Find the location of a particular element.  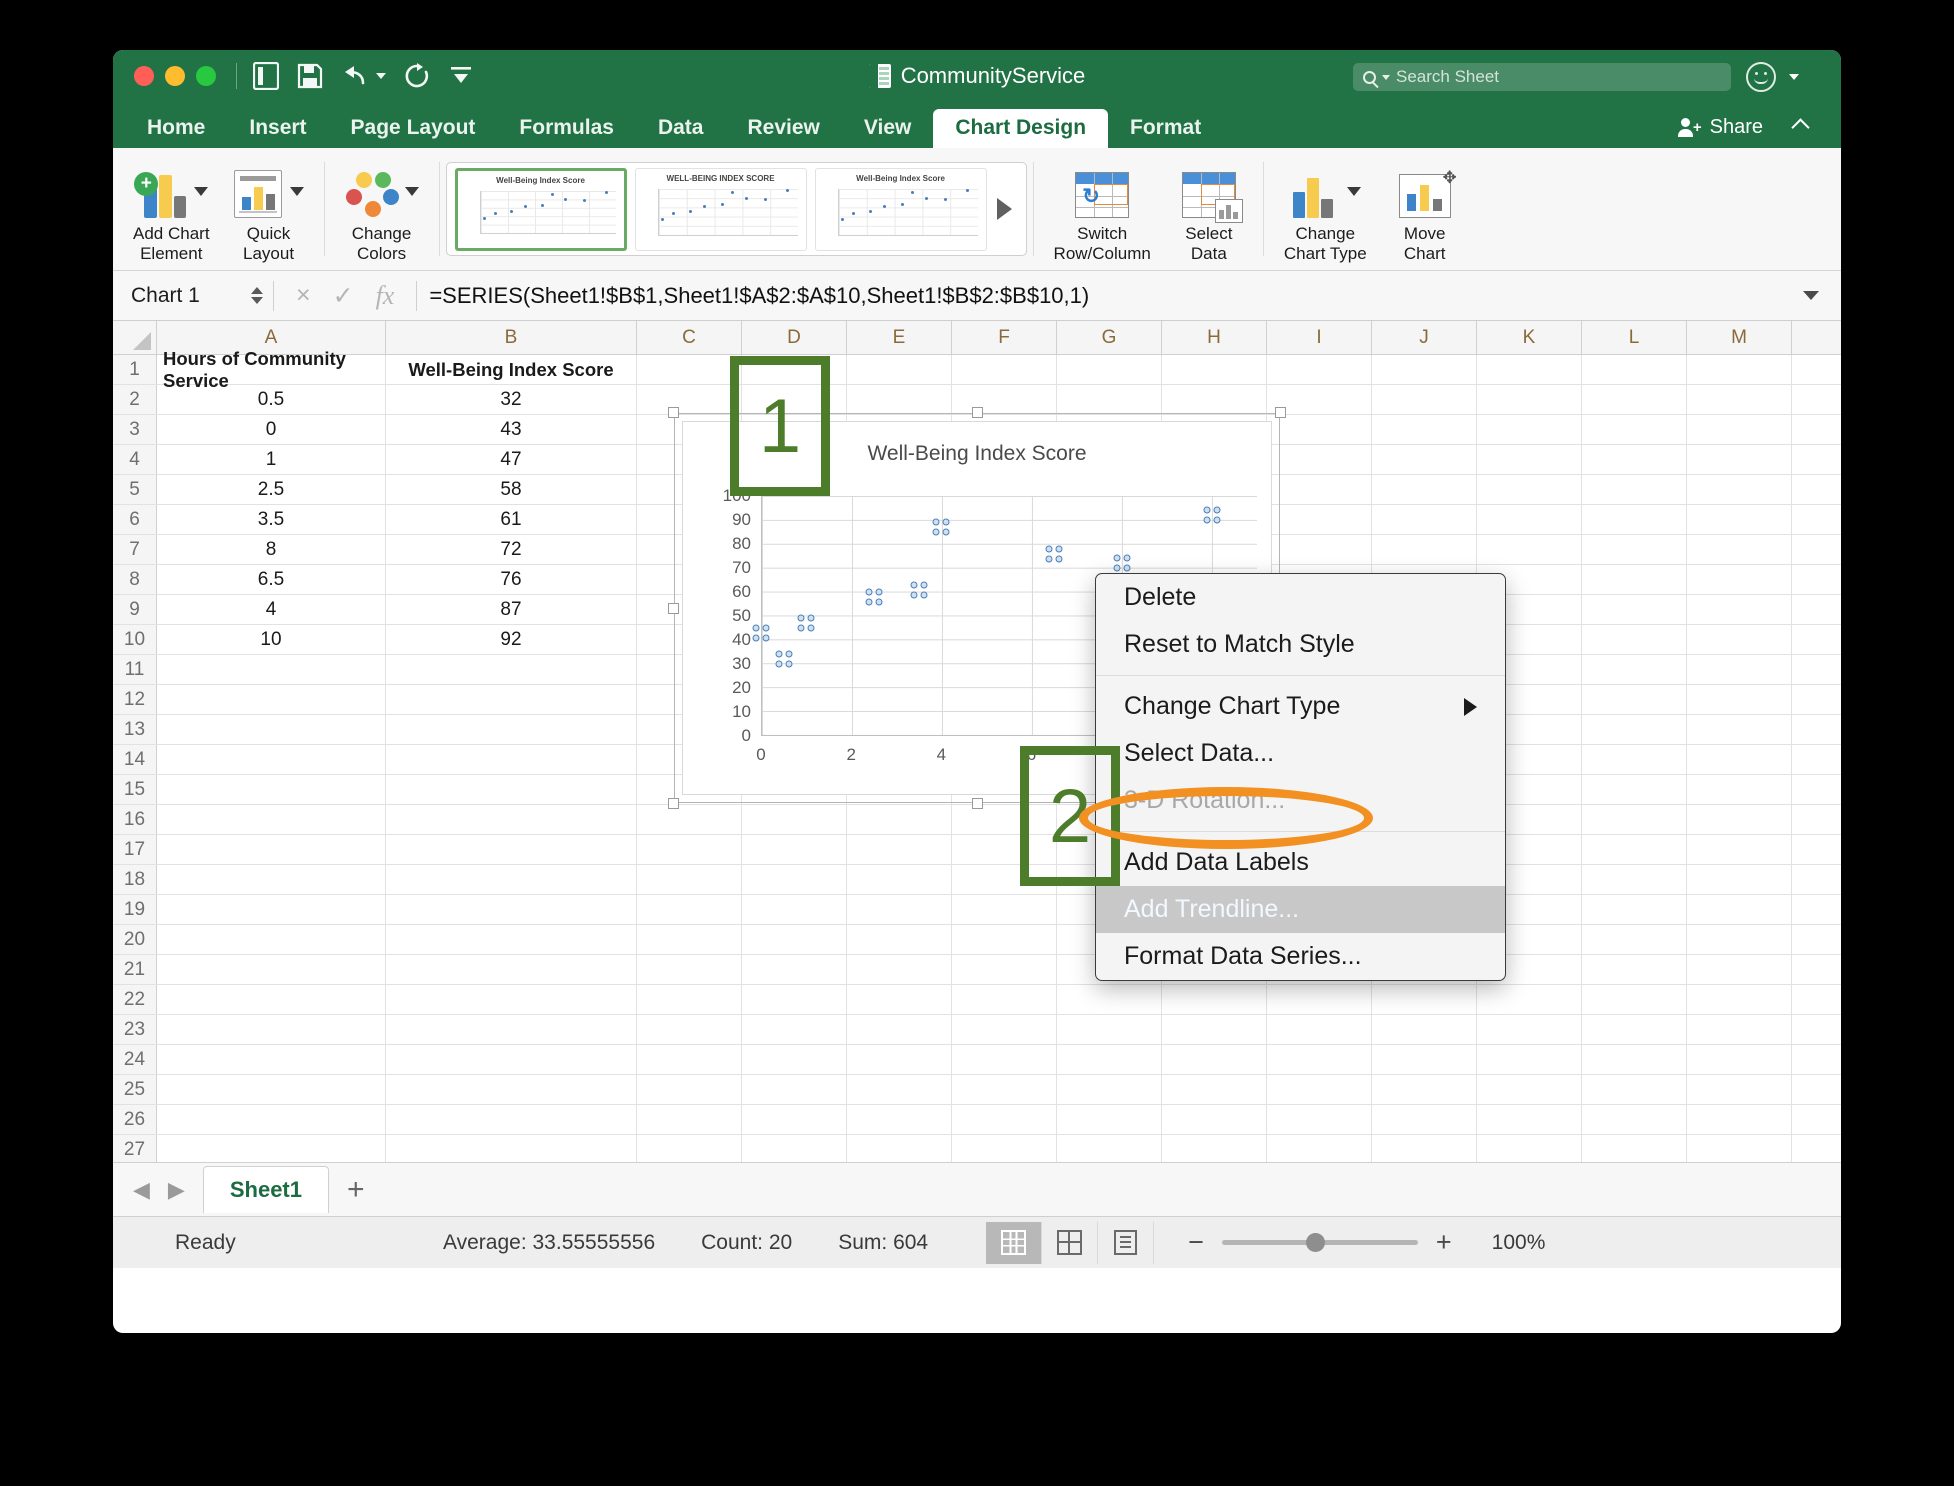

column-header-d: D is located at coordinates (794, 337).